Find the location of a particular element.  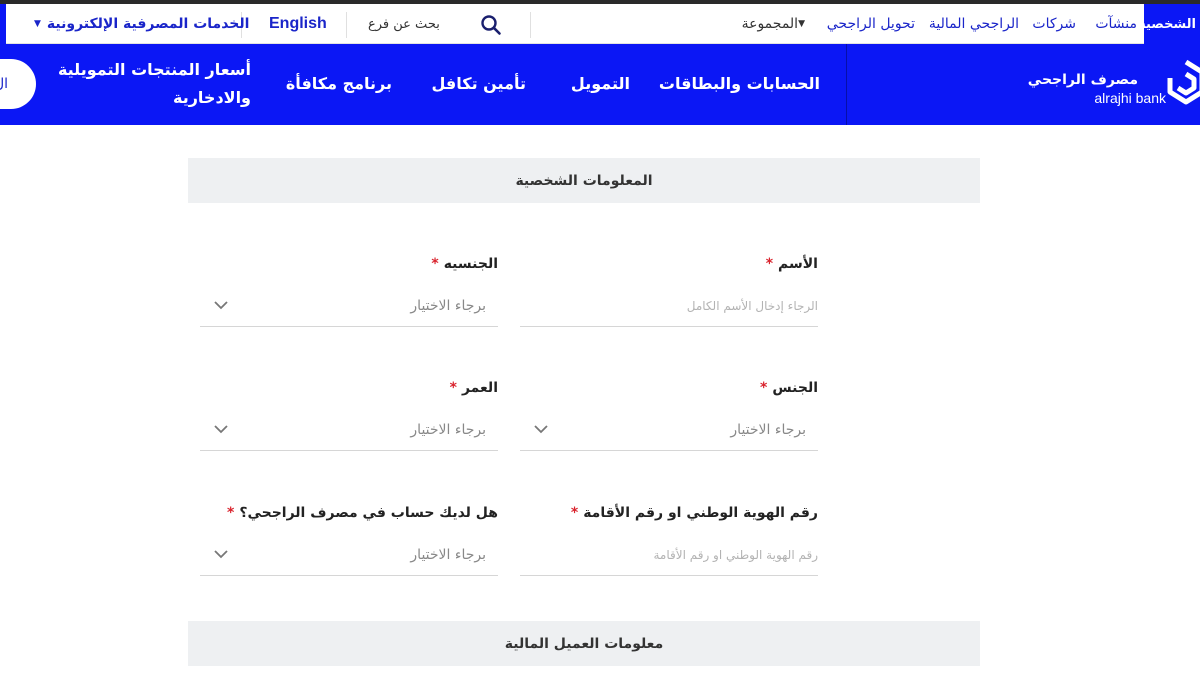

has-account-label-text: هل لديك حساب في مصرف الراجحي؟ is located at coordinates (368, 513).